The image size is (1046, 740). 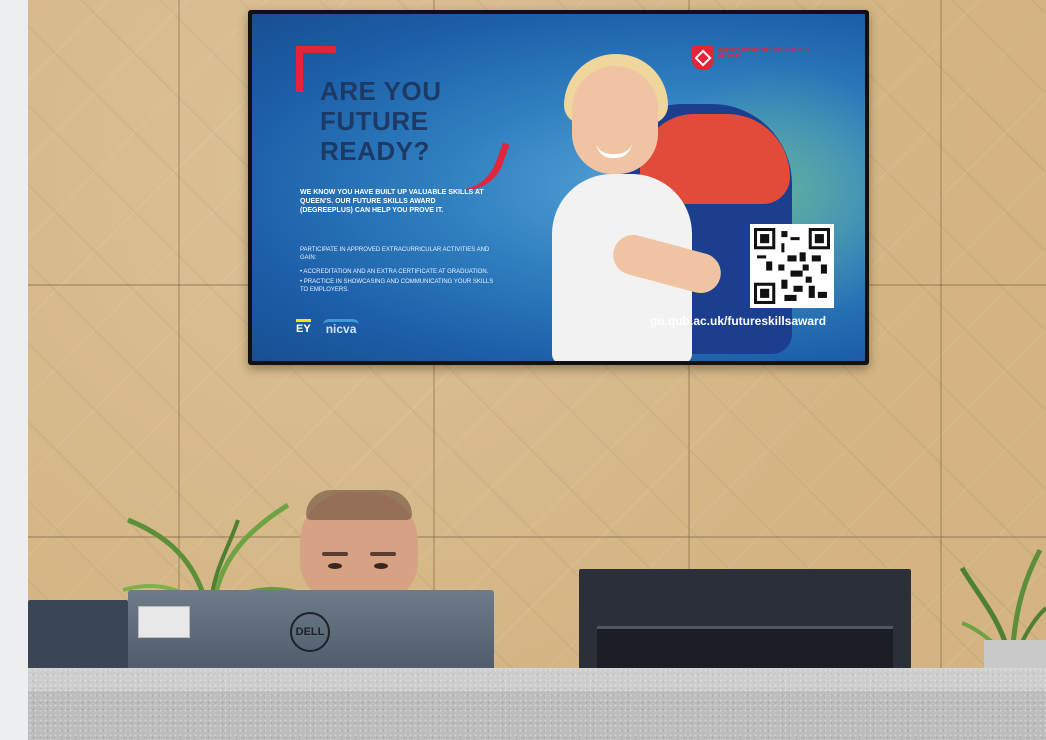 I want to click on headline-line-1: ARE YOU, so click(x=381, y=91).